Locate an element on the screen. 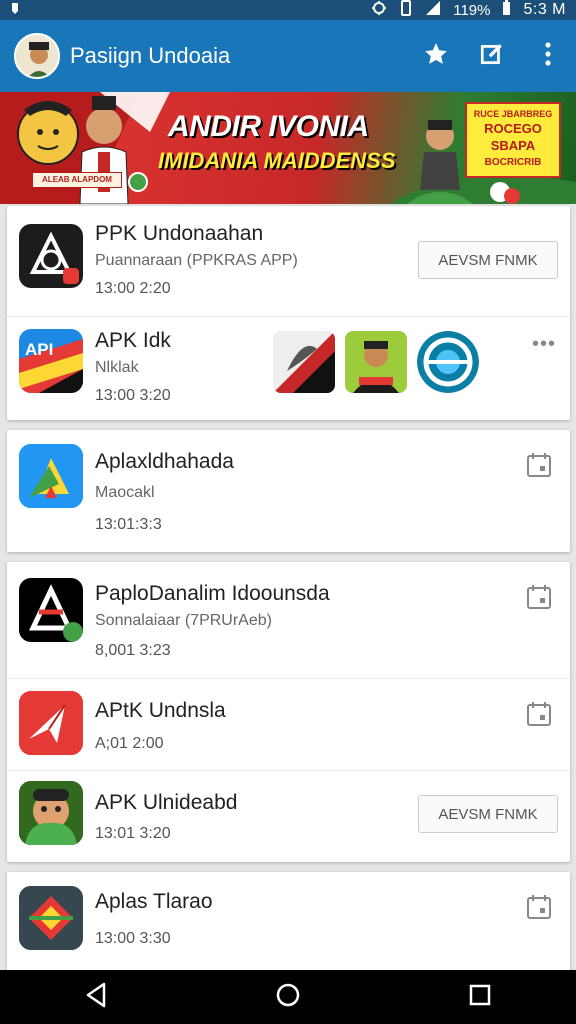 This screenshot has height=1024, width=576. notification-icon is located at coordinates (15, 10).